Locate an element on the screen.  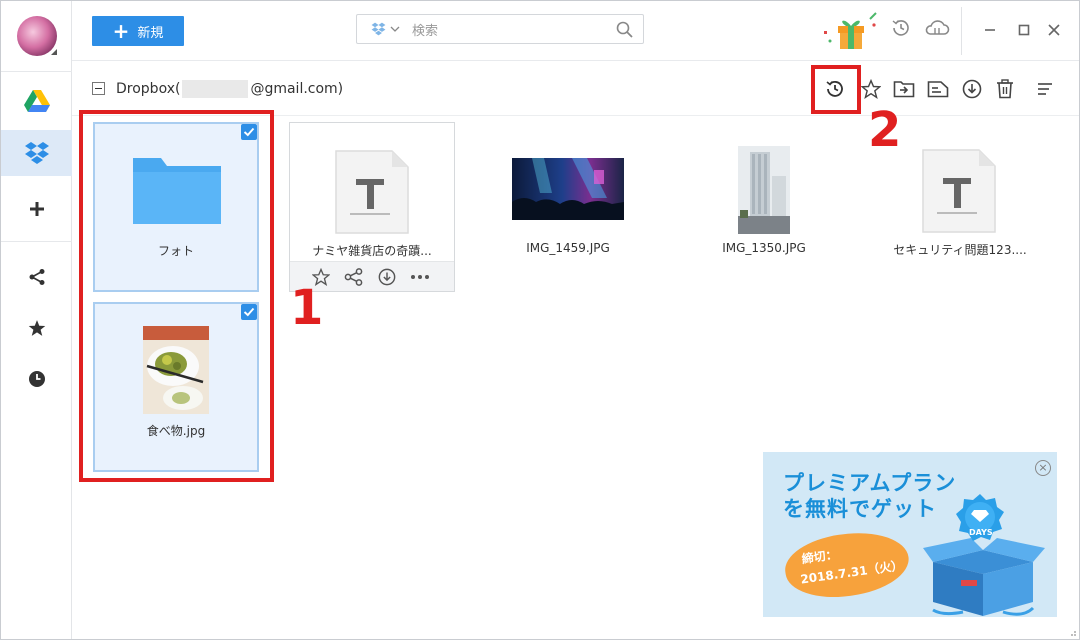
search-icon is located at coordinates (624, 29).